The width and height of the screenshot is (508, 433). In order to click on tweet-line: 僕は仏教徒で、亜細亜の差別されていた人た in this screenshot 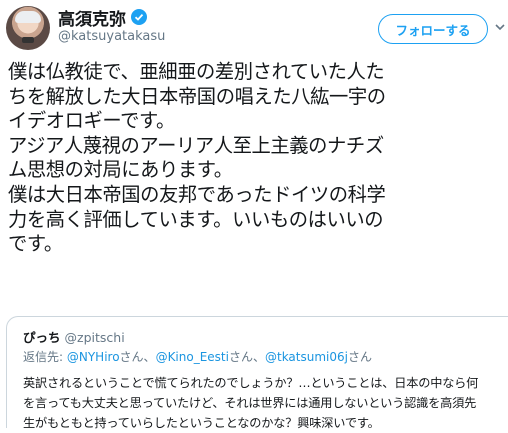, I will do `click(196, 71)`.